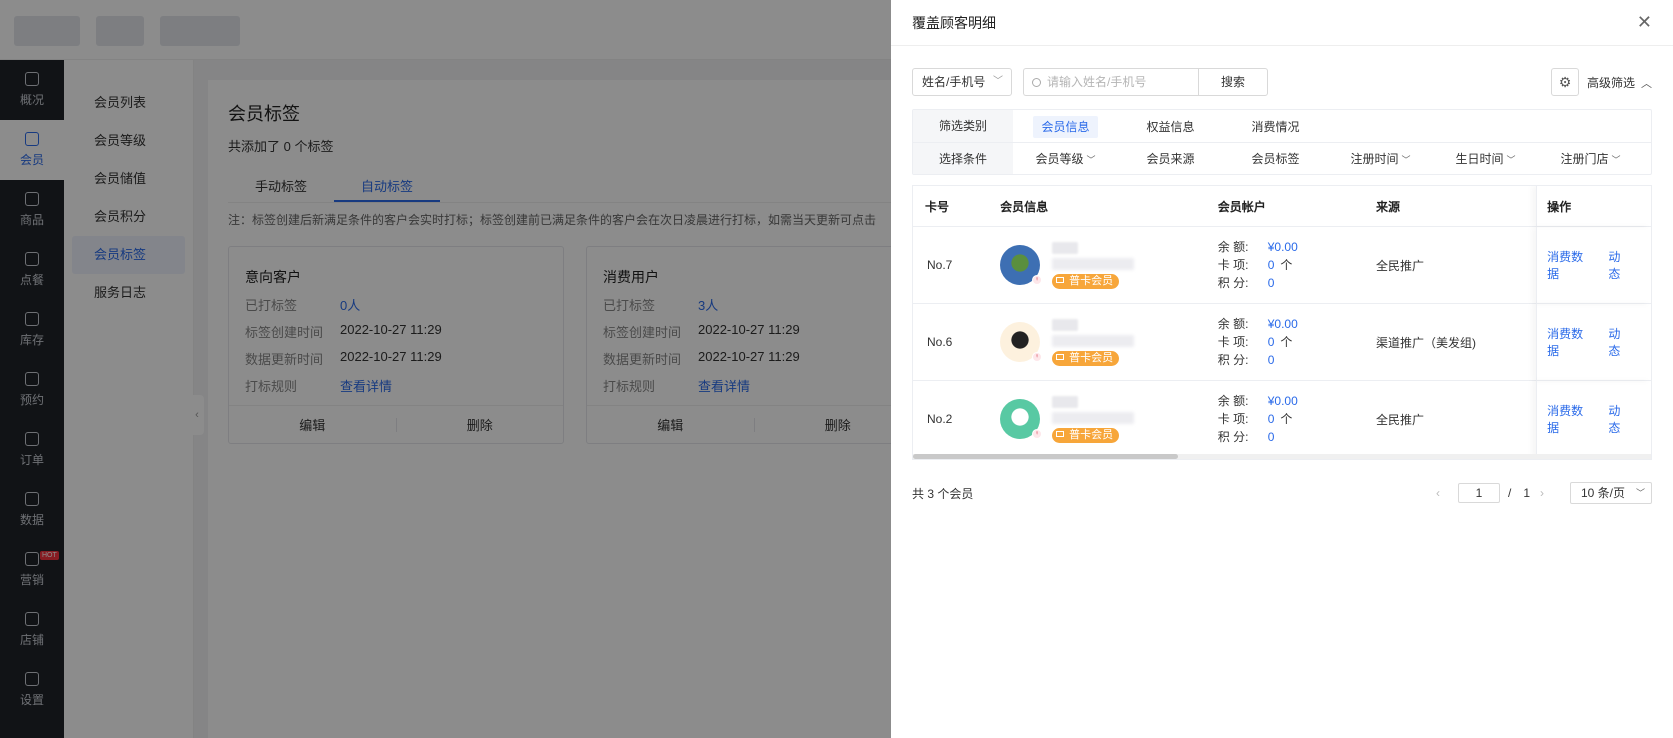 Image resolution: width=1673 pixels, height=738 pixels. I want to click on member-source: 全民推广, so click(1399, 265).